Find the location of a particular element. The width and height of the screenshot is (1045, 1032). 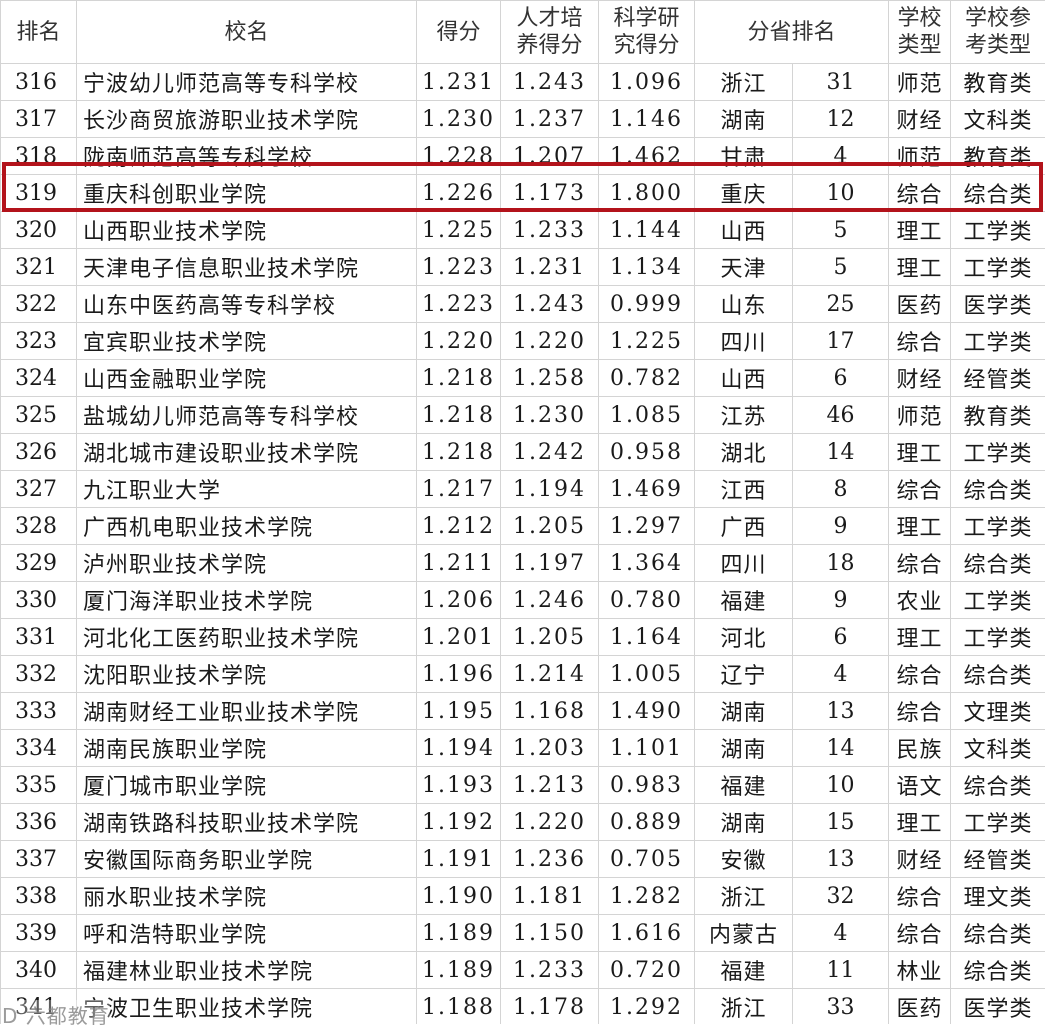

cell-name: 湖北城市建设职业技术学院 is located at coordinates (246, 452).